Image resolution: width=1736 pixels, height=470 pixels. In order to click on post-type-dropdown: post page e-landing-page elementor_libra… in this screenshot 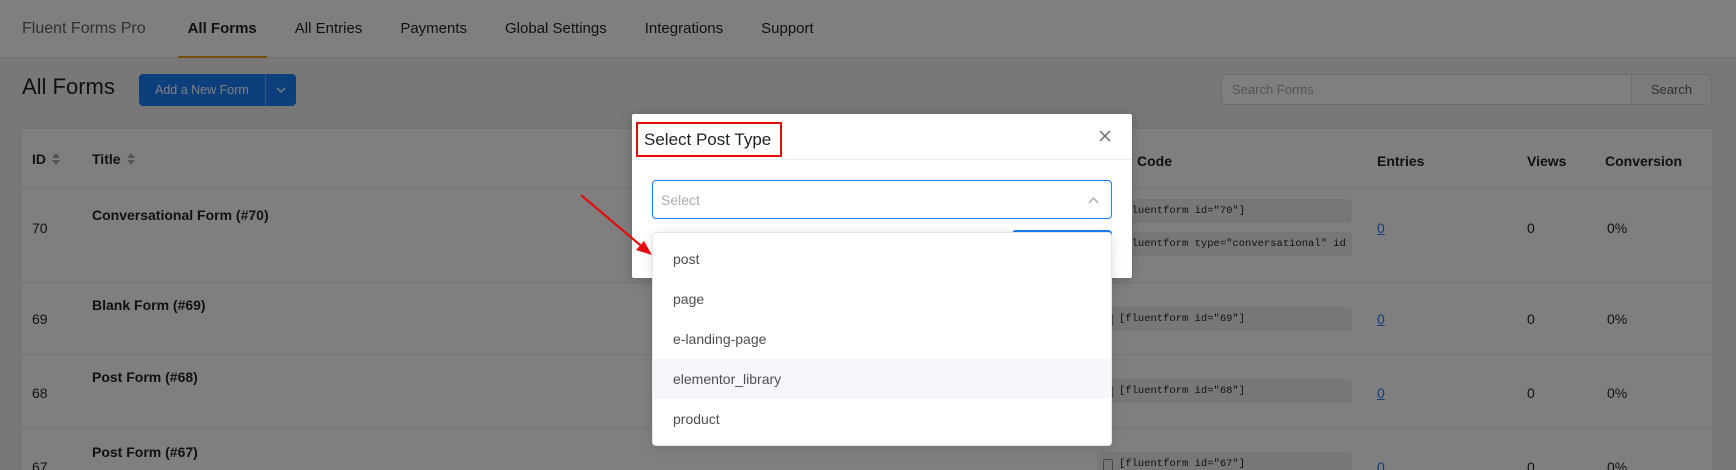, I will do `click(882, 339)`.